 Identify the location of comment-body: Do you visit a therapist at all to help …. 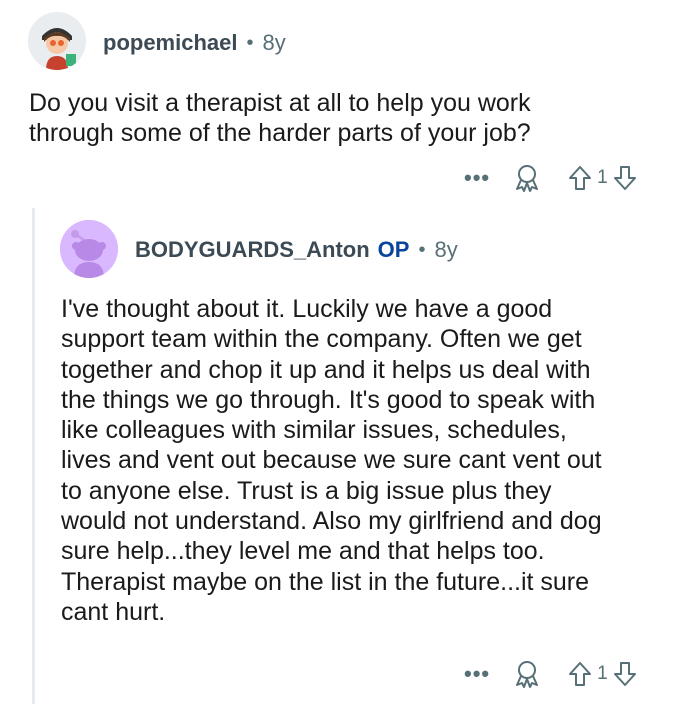
(280, 118).